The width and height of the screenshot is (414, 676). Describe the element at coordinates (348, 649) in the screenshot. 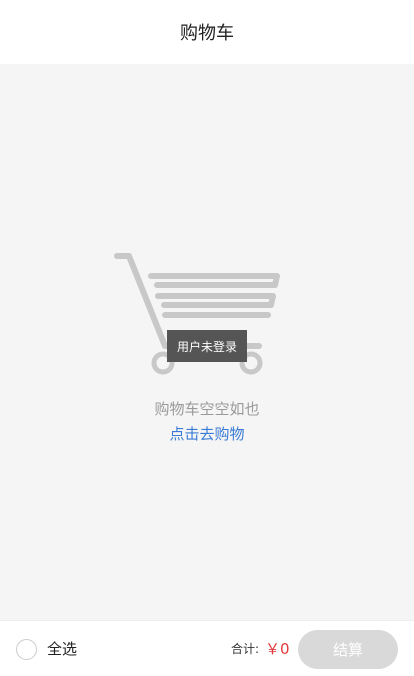

I see `checkout-button: 结算` at that location.